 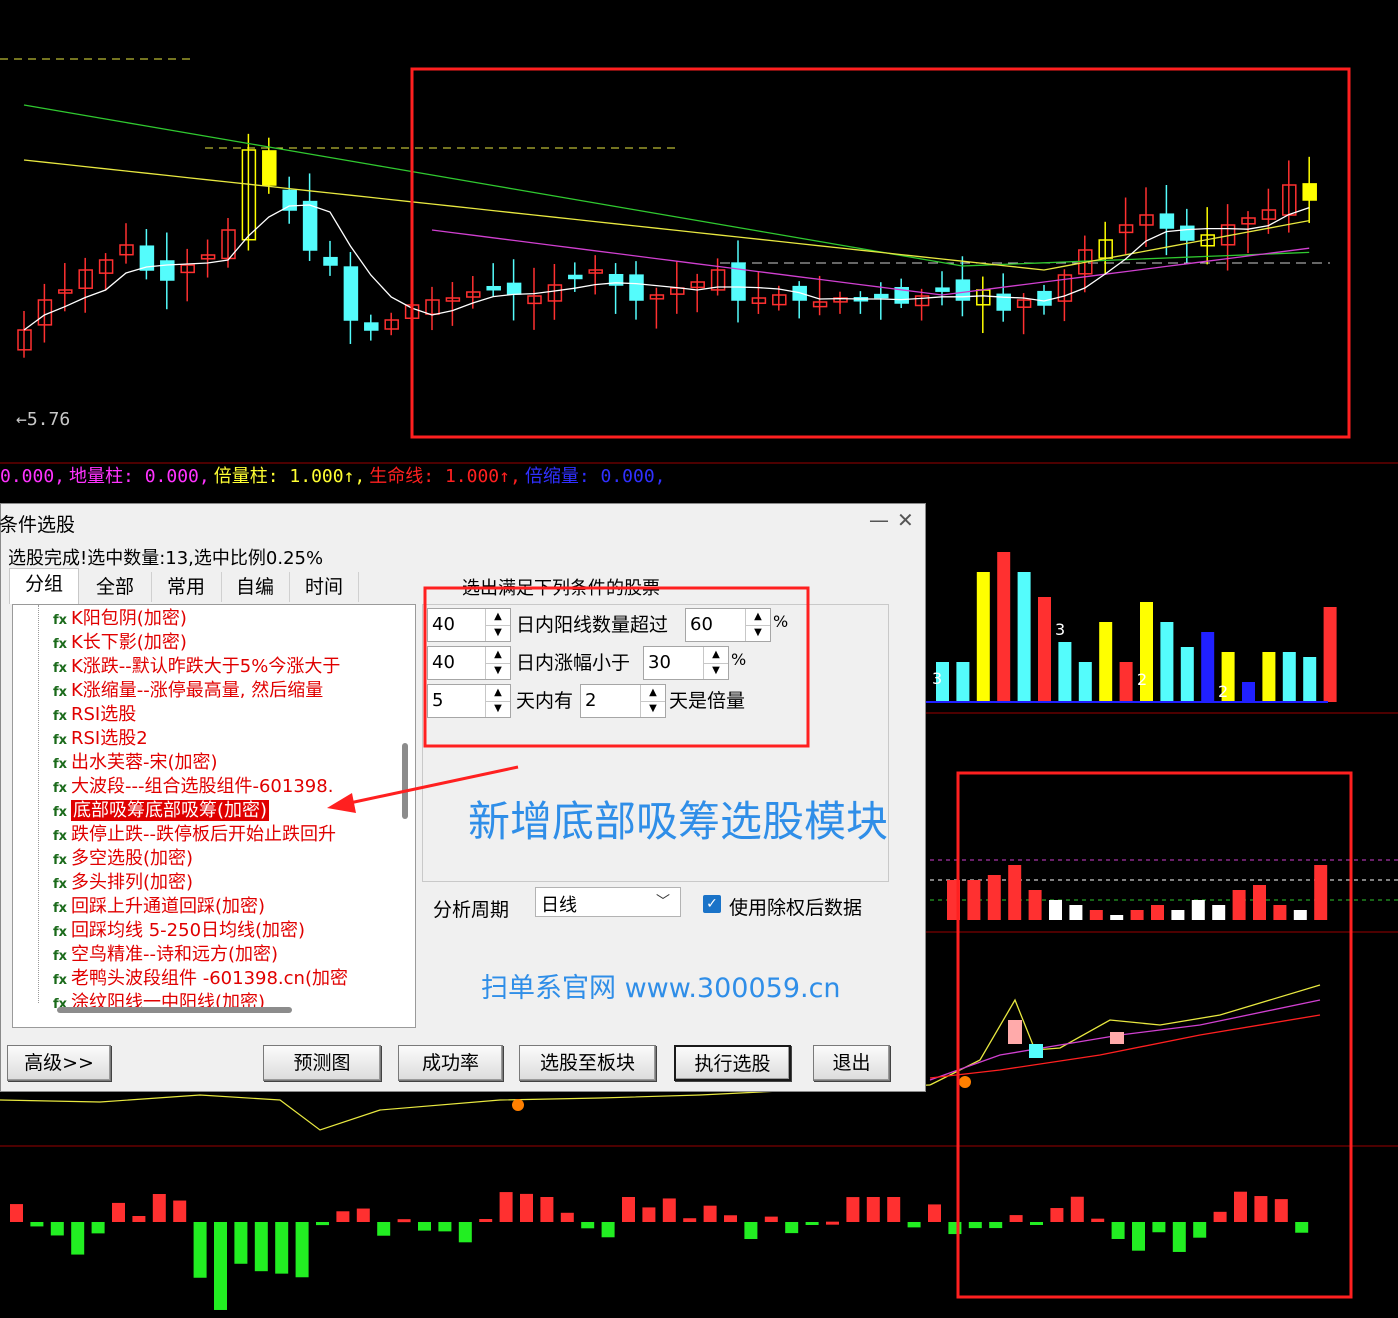 I want to click on tab-custom: 自编, so click(x=254, y=587).